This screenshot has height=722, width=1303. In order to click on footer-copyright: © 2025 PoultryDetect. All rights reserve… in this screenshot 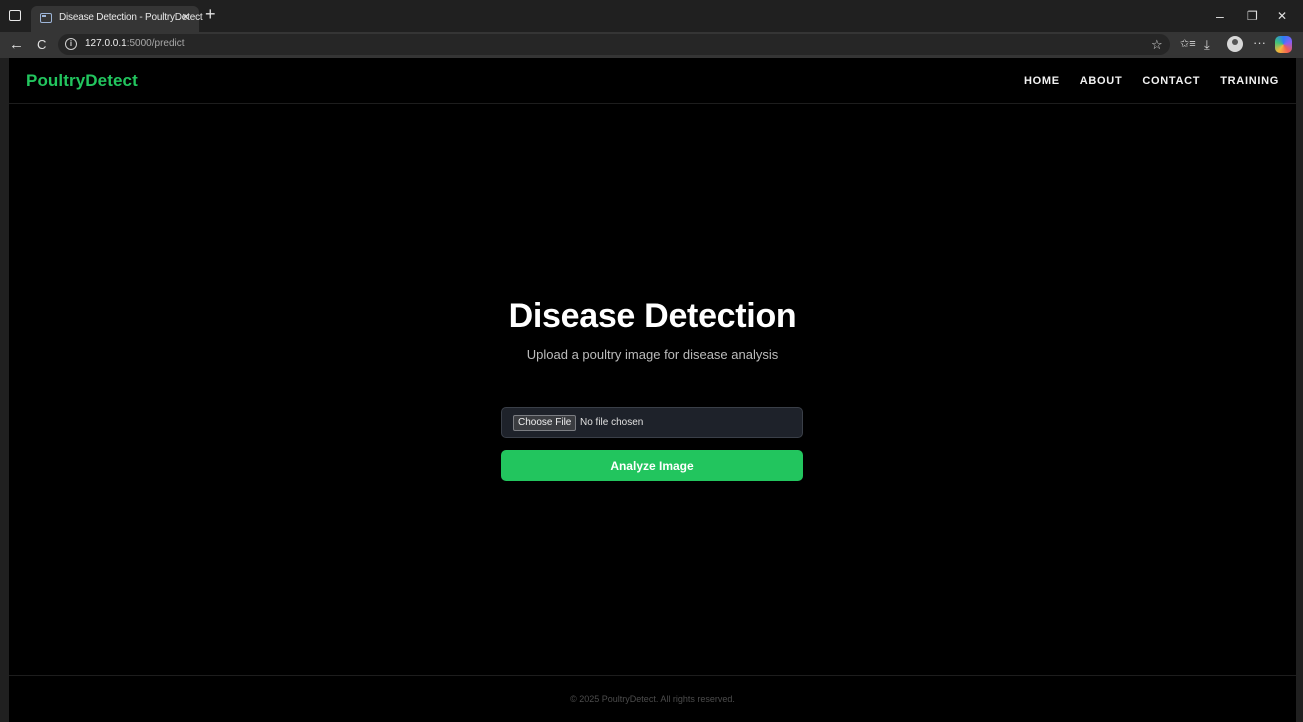, I will do `click(652, 699)`.